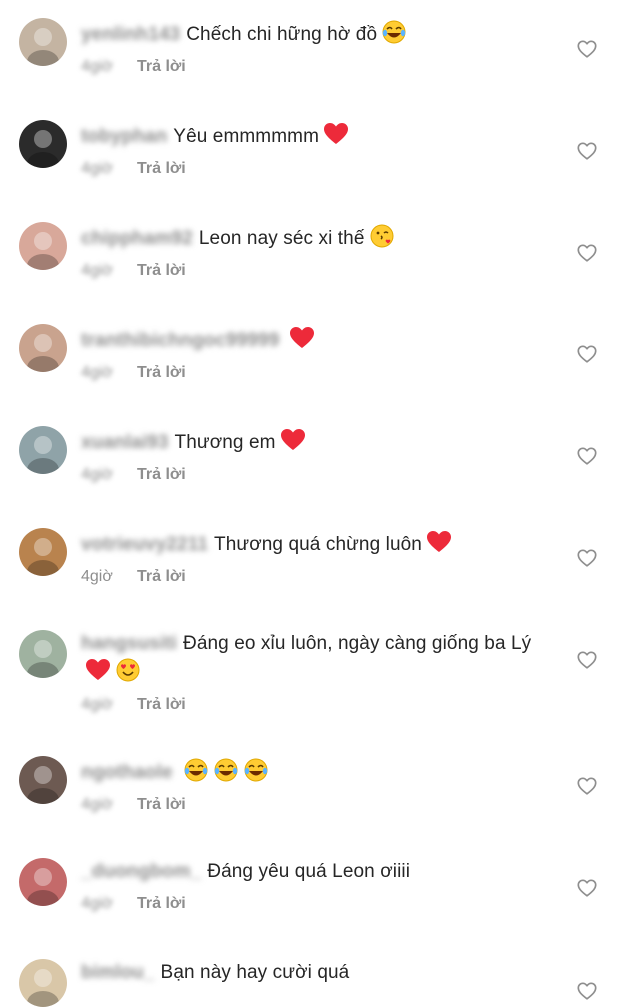 Image resolution: width=629 pixels, height=1007 pixels. What do you see at coordinates (255, 972) in the screenshot?
I see `comment-text: Bạn này hay cười quá` at bounding box center [255, 972].